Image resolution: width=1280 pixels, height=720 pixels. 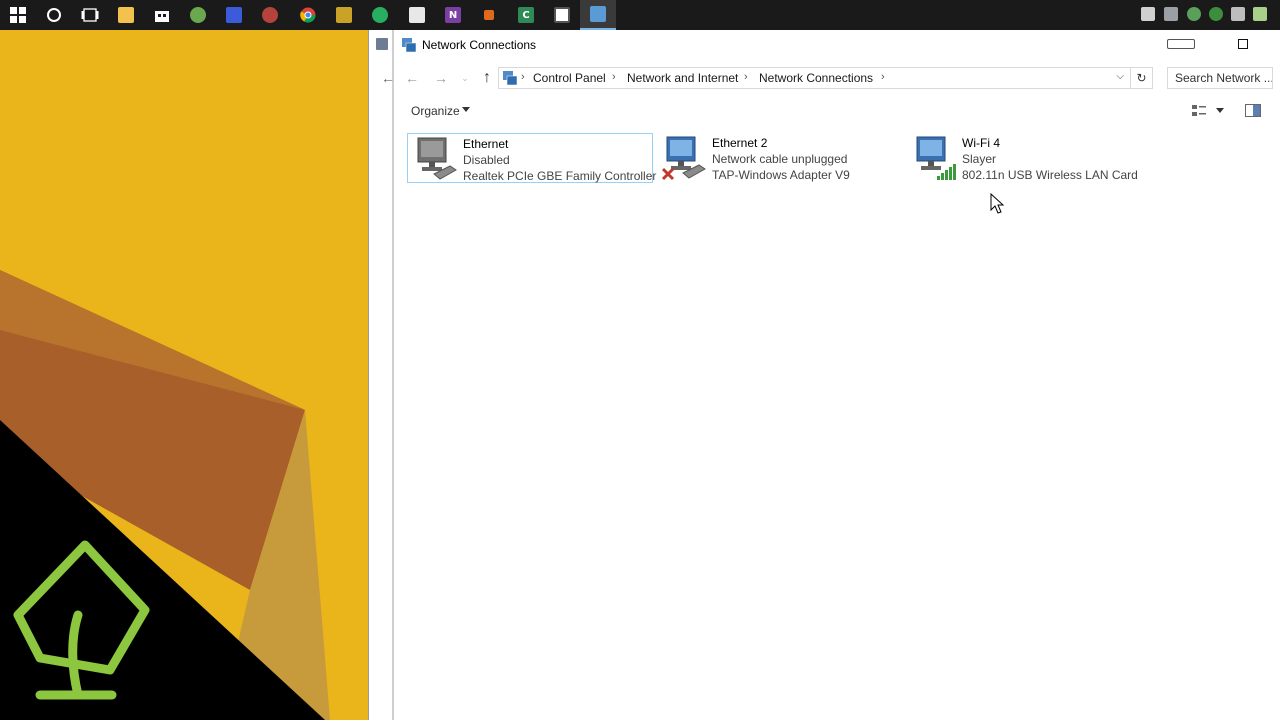 I want to click on store-button, so click(x=162, y=15).